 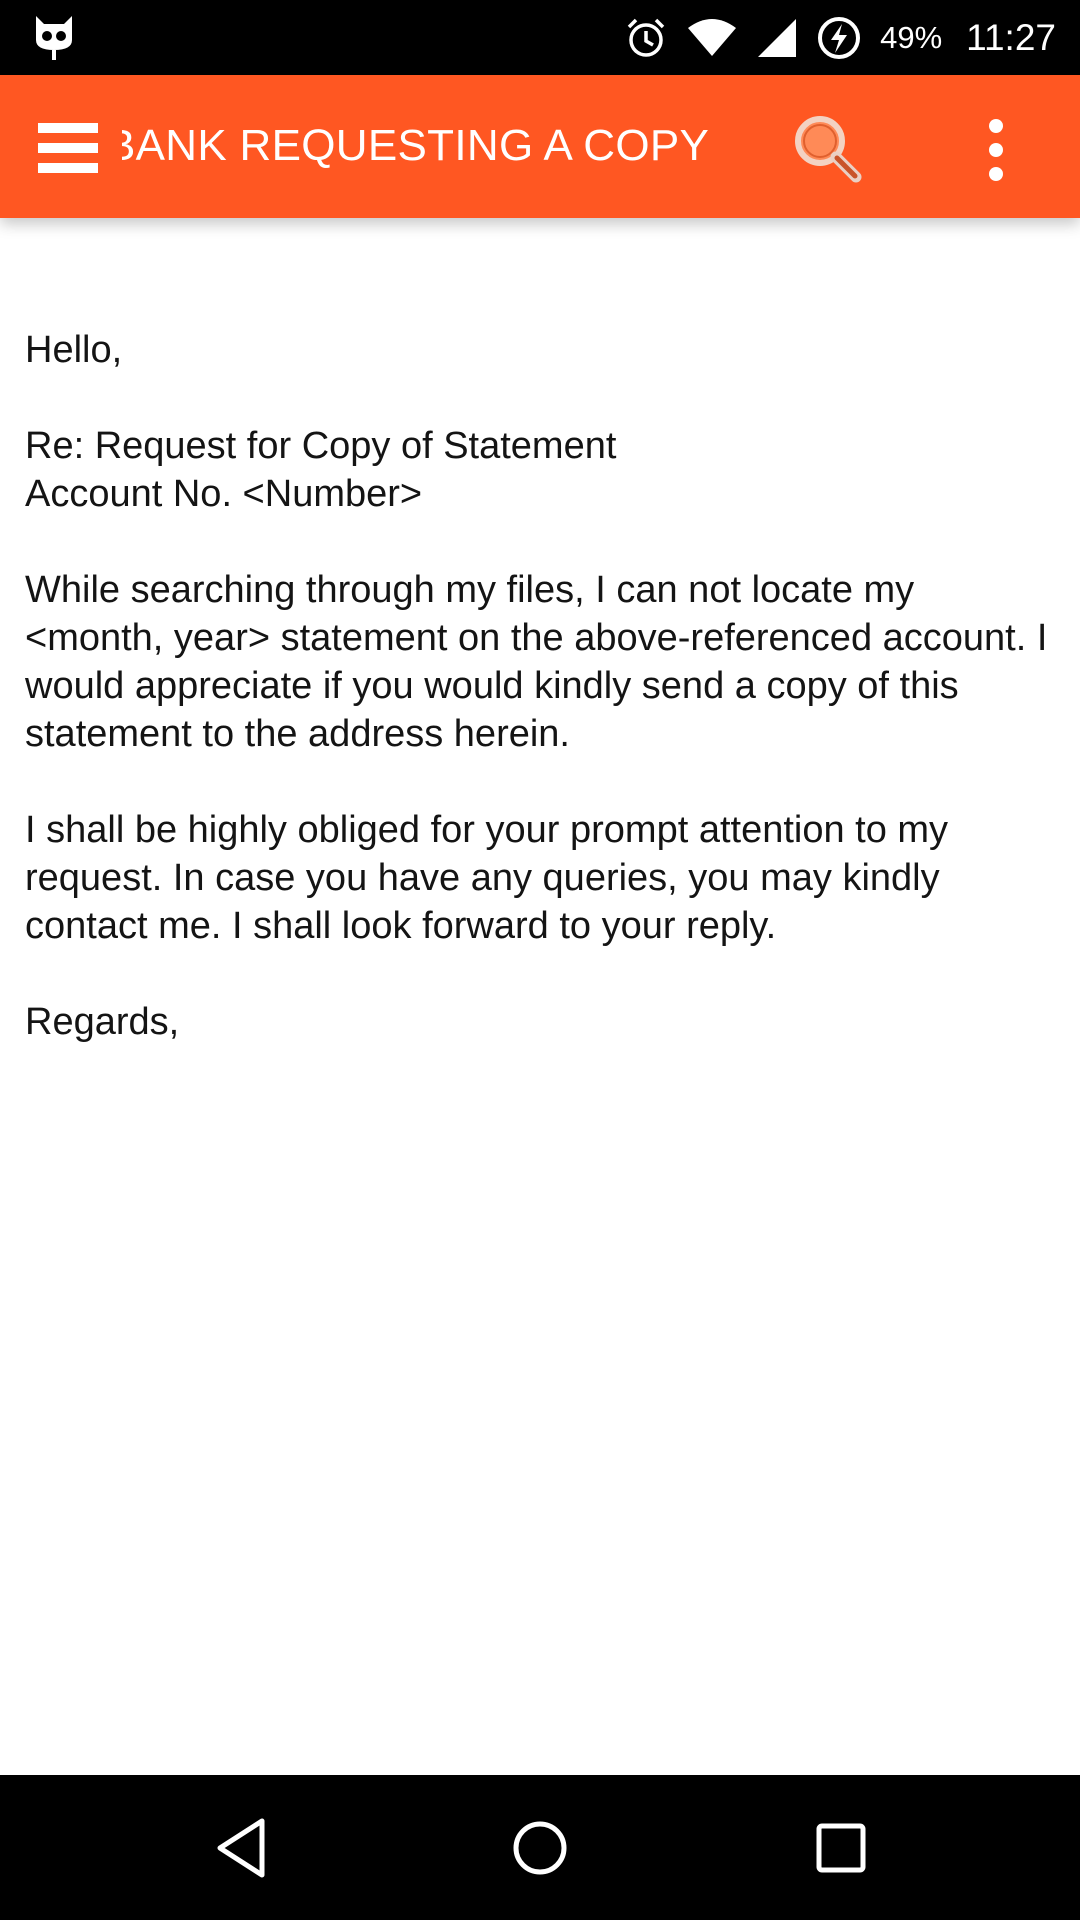 I want to click on letter-subject: Re: Request for Copy of Statement, so click(x=321, y=446).